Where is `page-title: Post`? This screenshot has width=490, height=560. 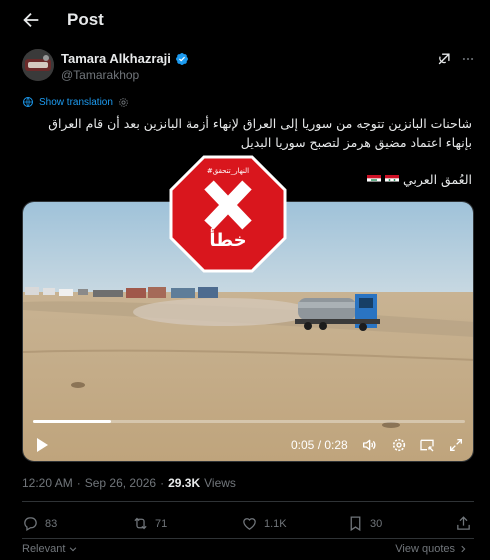
page-title: Post is located at coordinates (85, 19).